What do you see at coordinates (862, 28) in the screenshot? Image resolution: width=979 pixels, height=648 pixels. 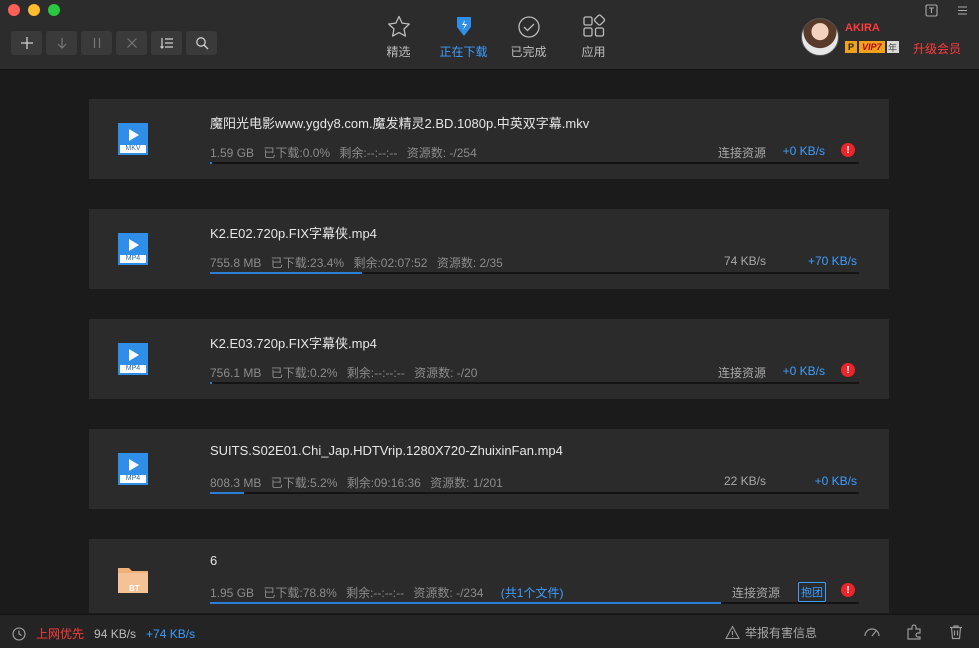 I see `user-name: AKIRA` at bounding box center [862, 28].